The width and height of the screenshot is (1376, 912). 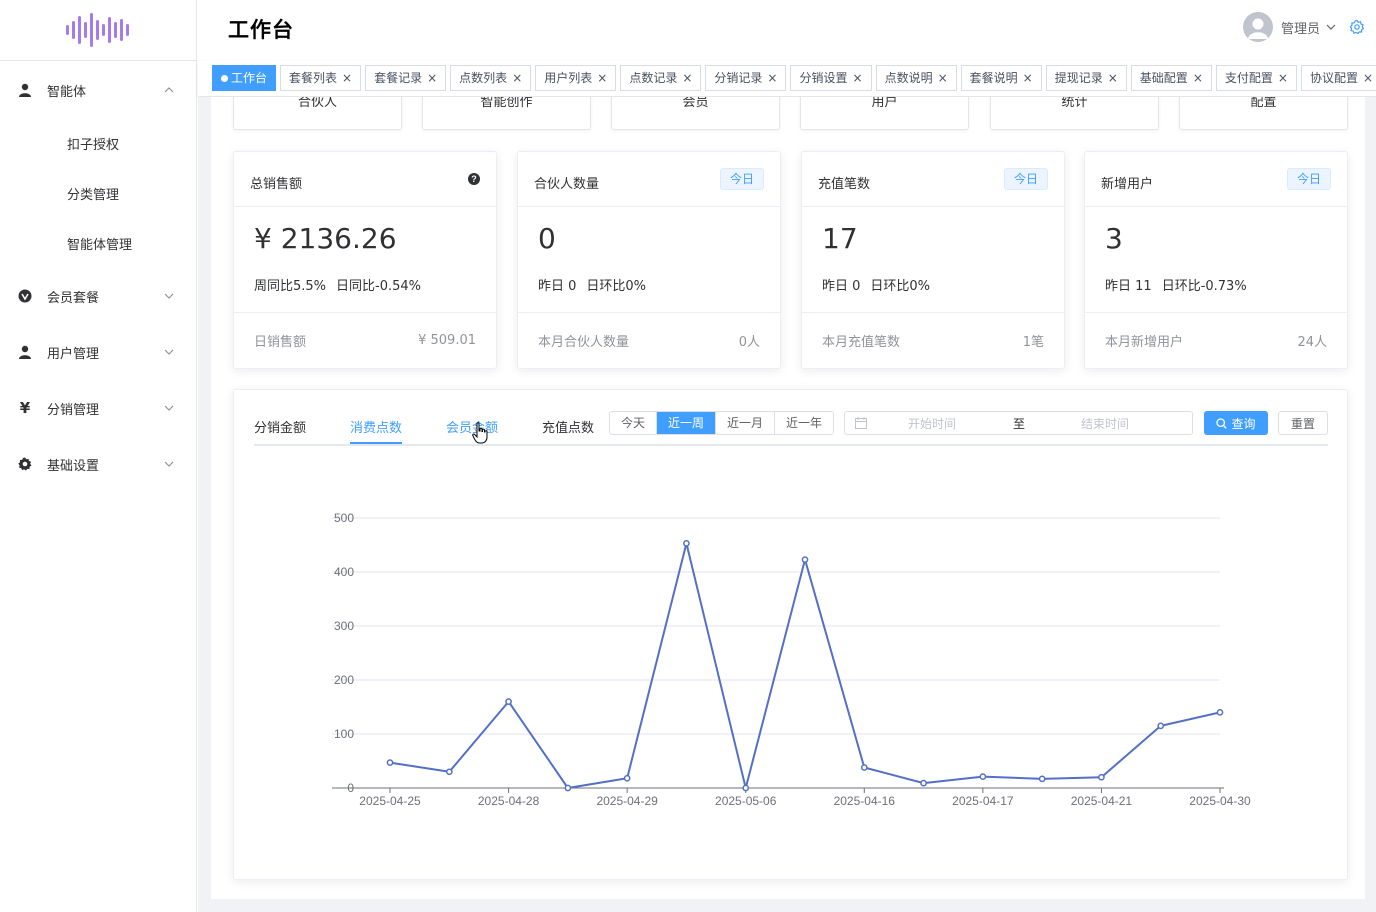 I want to click on settings-gear-icon, so click(x=1357, y=27).